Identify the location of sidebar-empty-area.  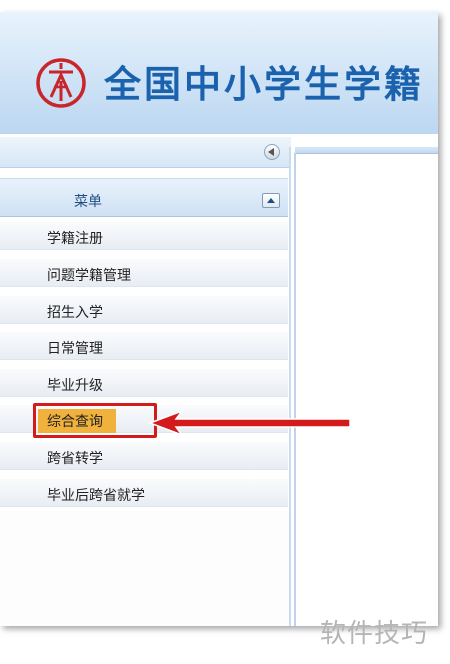
(144, 568).